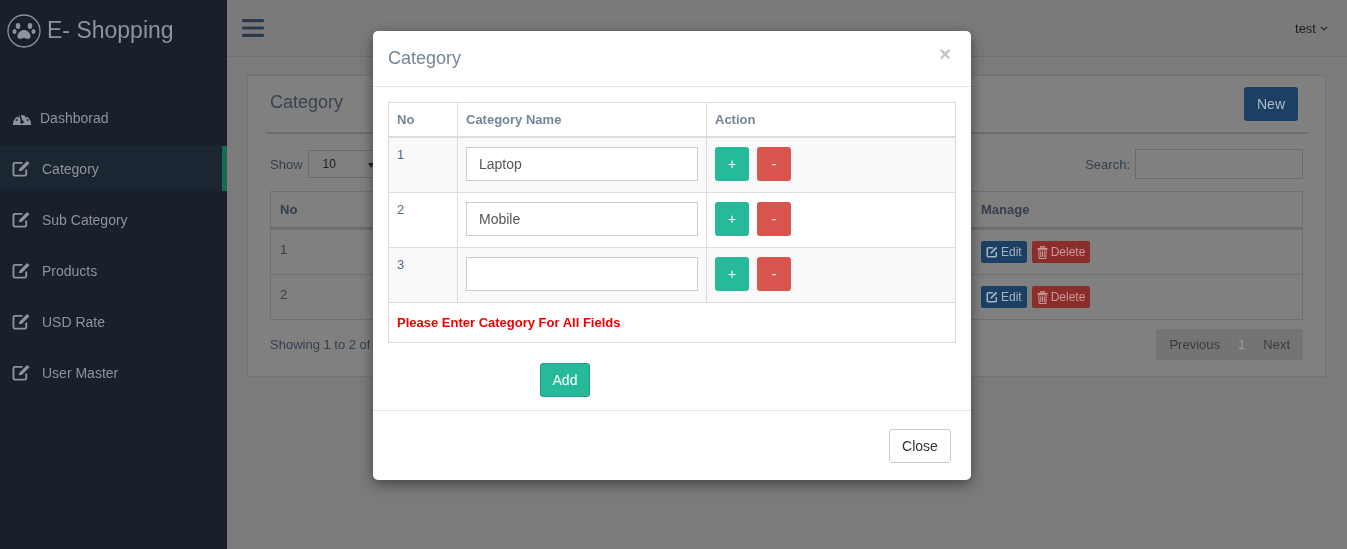  What do you see at coordinates (110, 30) in the screenshot?
I see `brand-title: E- Shopping` at bounding box center [110, 30].